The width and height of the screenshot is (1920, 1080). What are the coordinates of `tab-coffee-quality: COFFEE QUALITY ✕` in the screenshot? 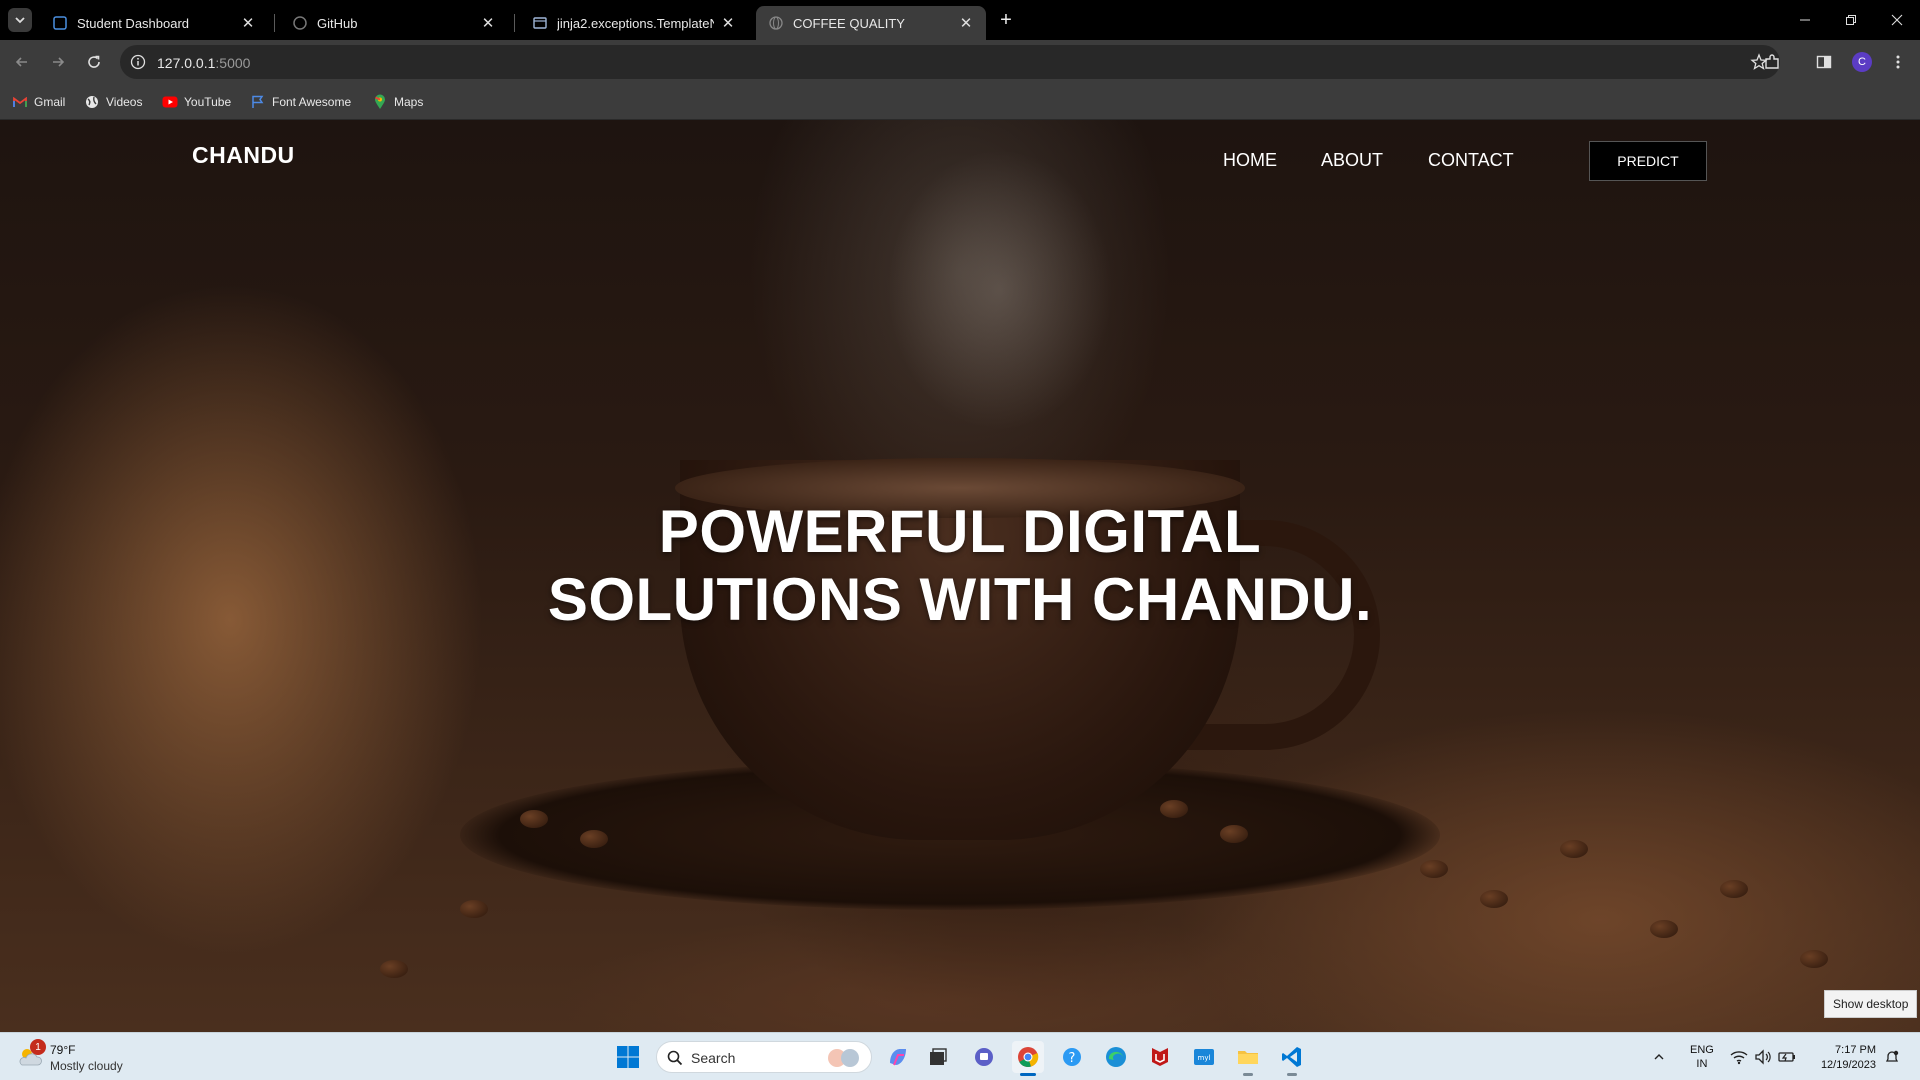 It's located at (871, 23).